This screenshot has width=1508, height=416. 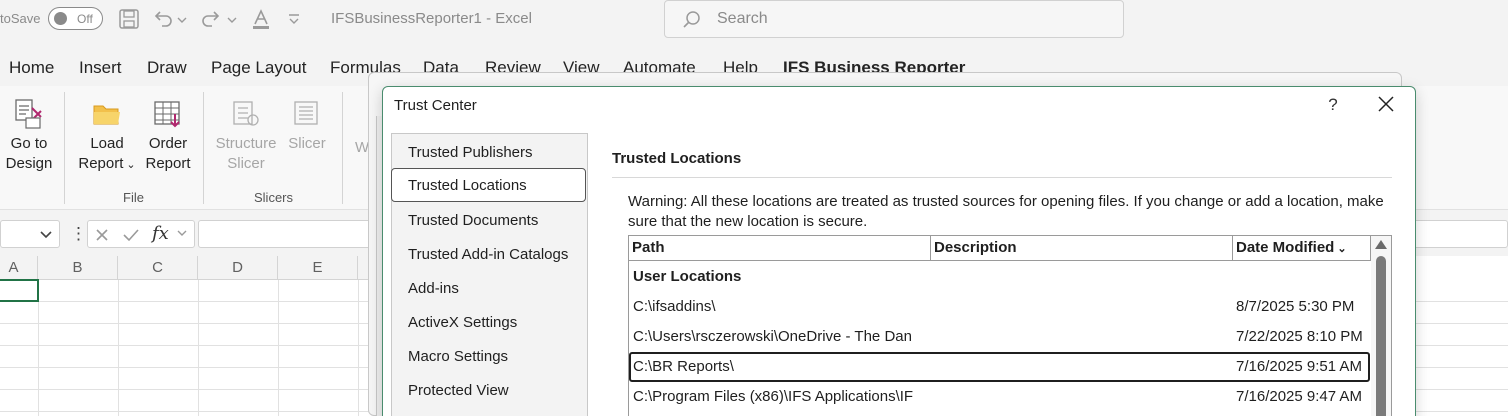 What do you see at coordinates (85, 19) in the screenshot?
I see `autosave-state: Off` at bounding box center [85, 19].